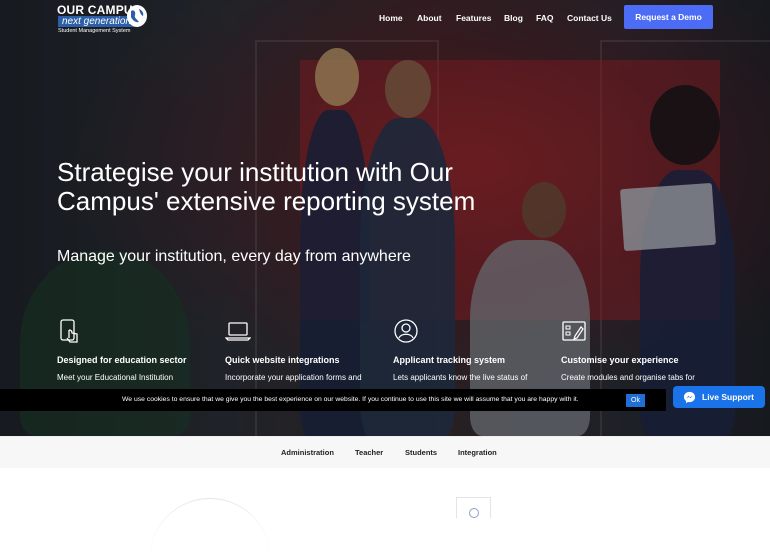 This screenshot has width=770, height=559. I want to click on globe-icon, so click(137, 16).